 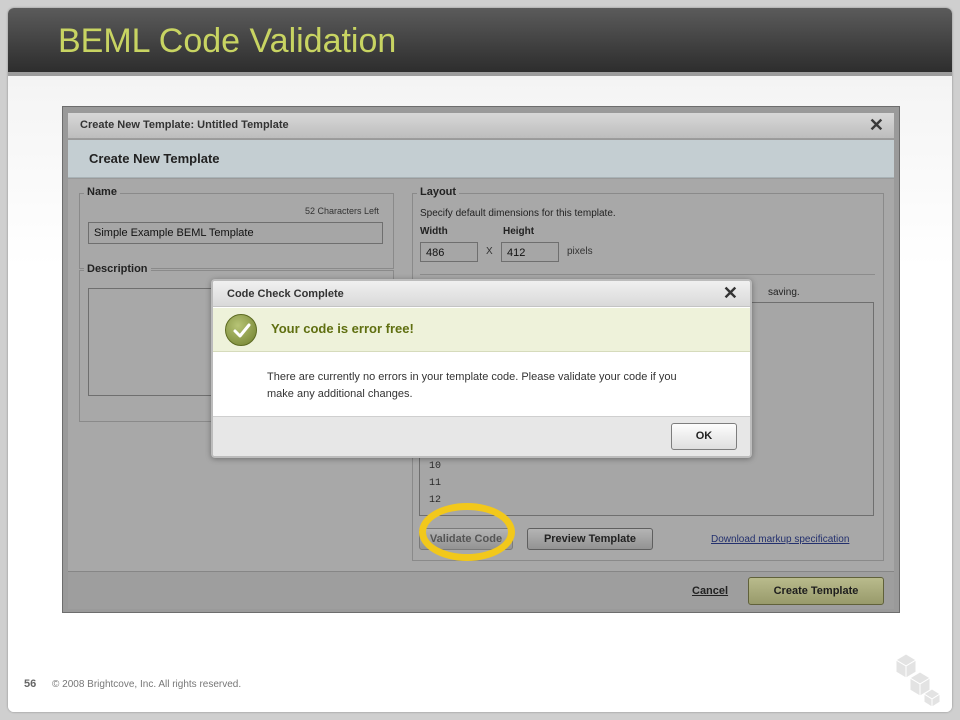 What do you see at coordinates (647, 274) in the screenshot?
I see `layout-divider` at bounding box center [647, 274].